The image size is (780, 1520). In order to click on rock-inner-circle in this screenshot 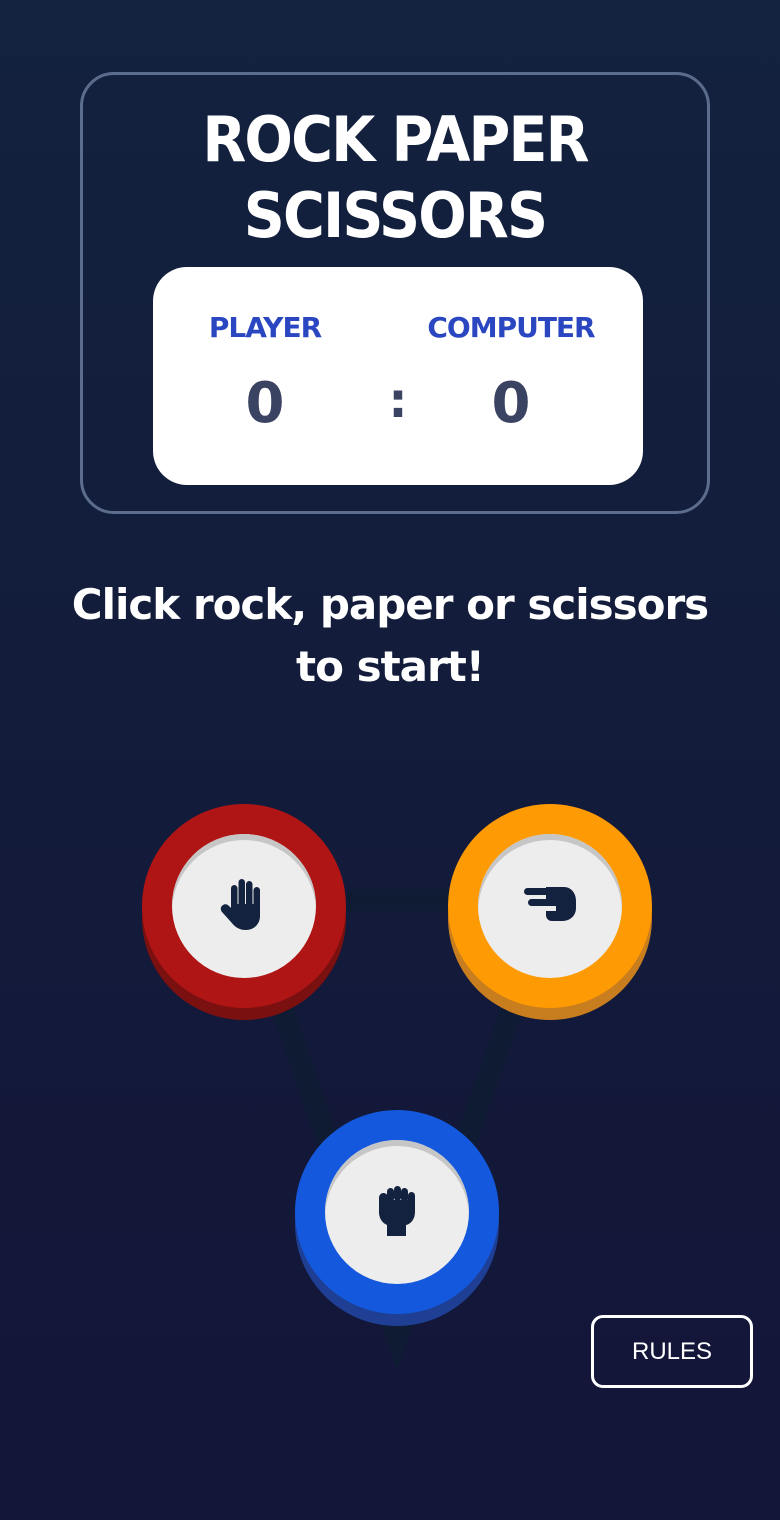, I will do `click(397, 1212)`.